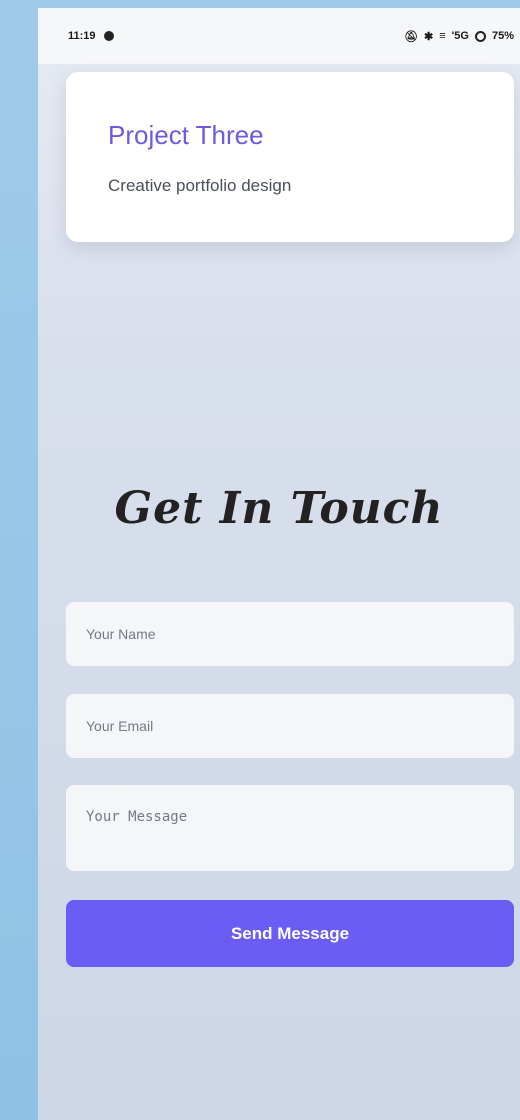  I want to click on battery-percent: 75%, so click(502, 36).